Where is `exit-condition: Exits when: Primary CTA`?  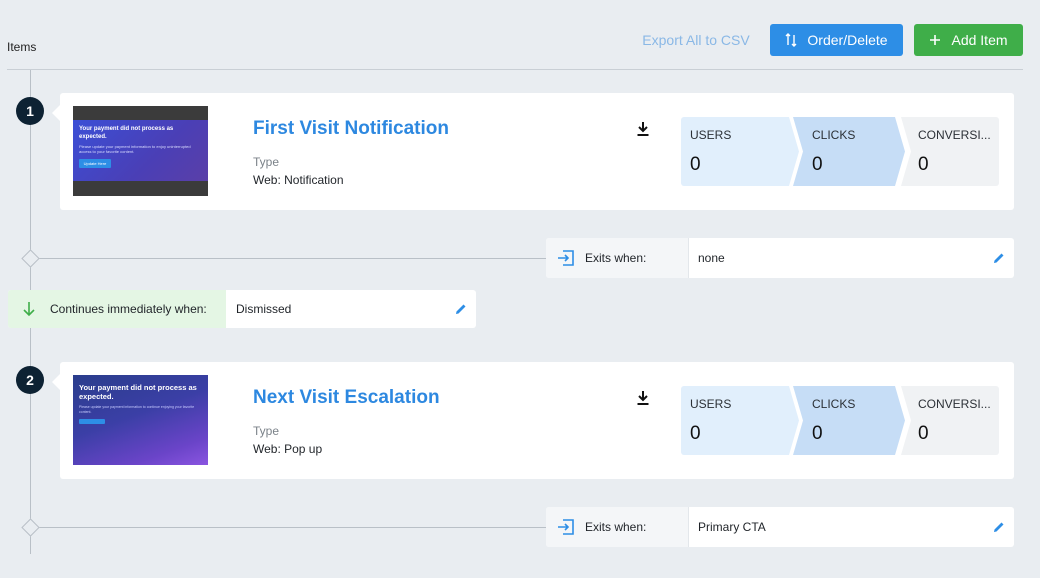
exit-condition: Exits when: Primary CTA is located at coordinates (780, 527).